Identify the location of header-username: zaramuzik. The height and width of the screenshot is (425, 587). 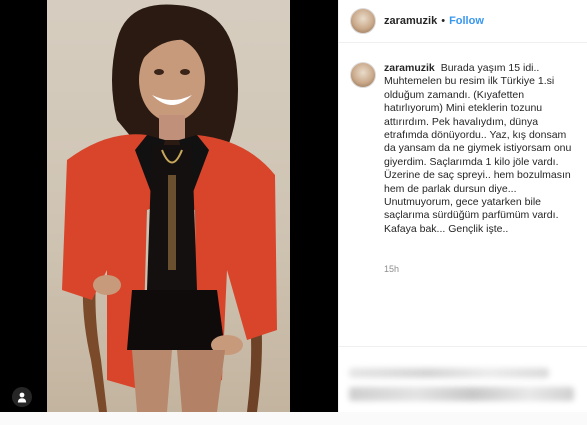
(410, 21).